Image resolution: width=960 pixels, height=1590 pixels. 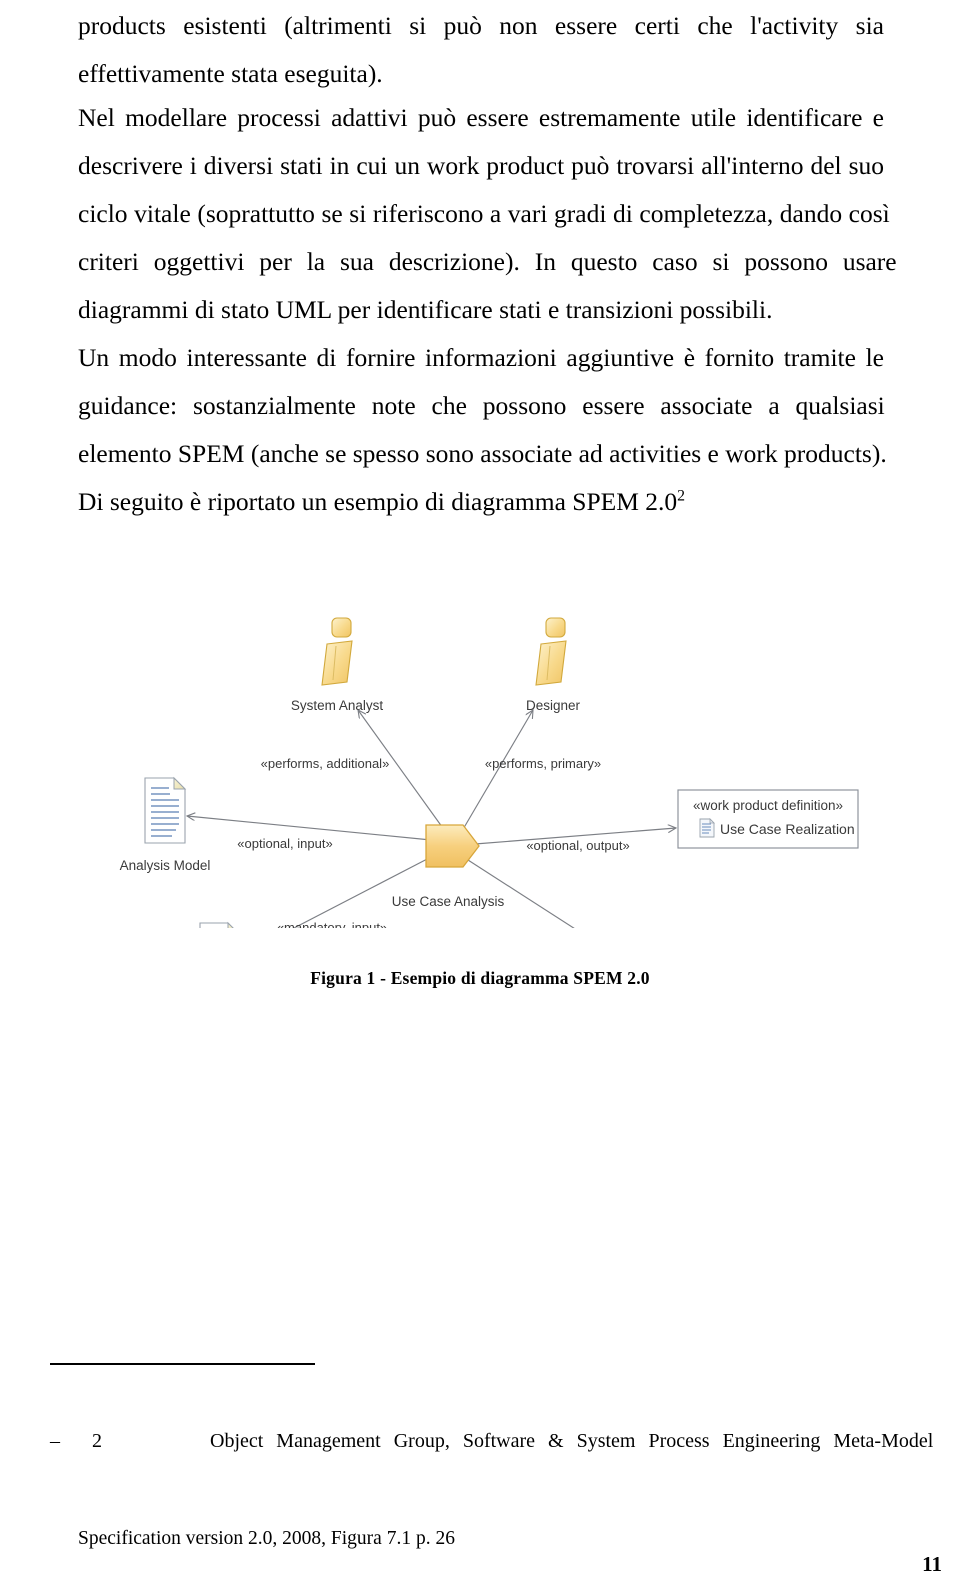 I want to click on footnote-number: 2, so click(x=97, y=1441).